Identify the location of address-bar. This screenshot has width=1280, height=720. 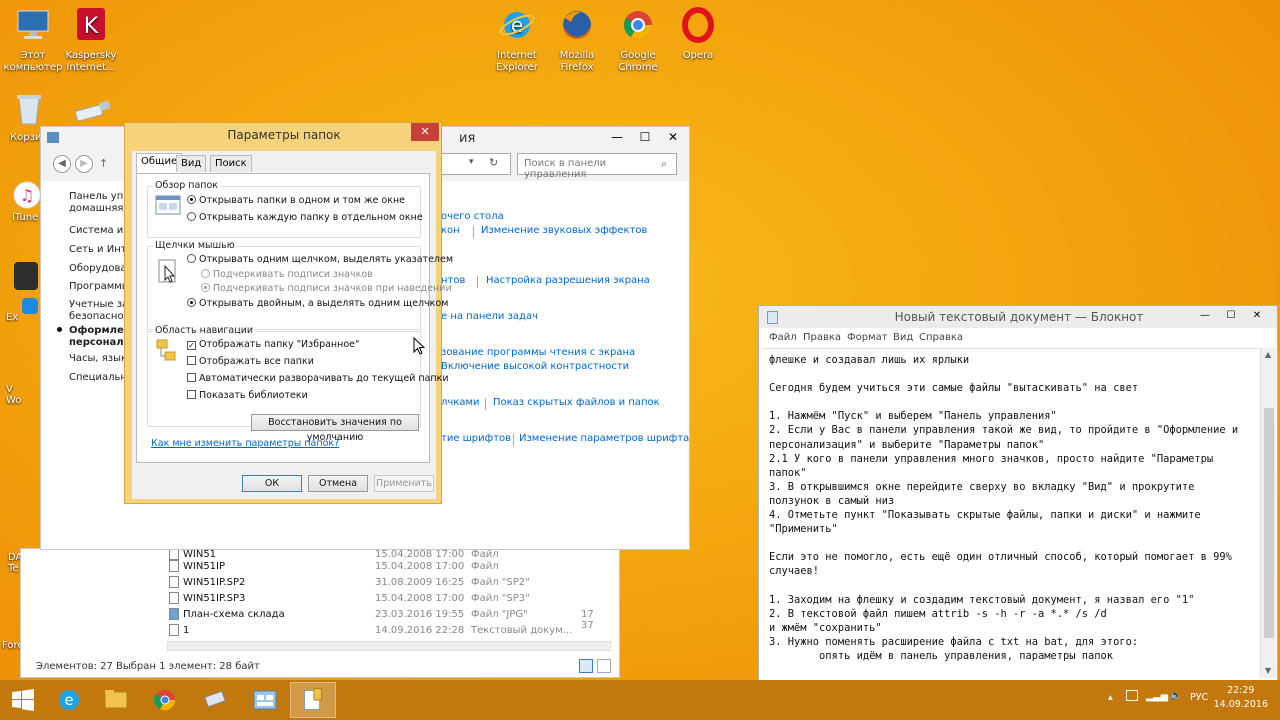
(475, 164).